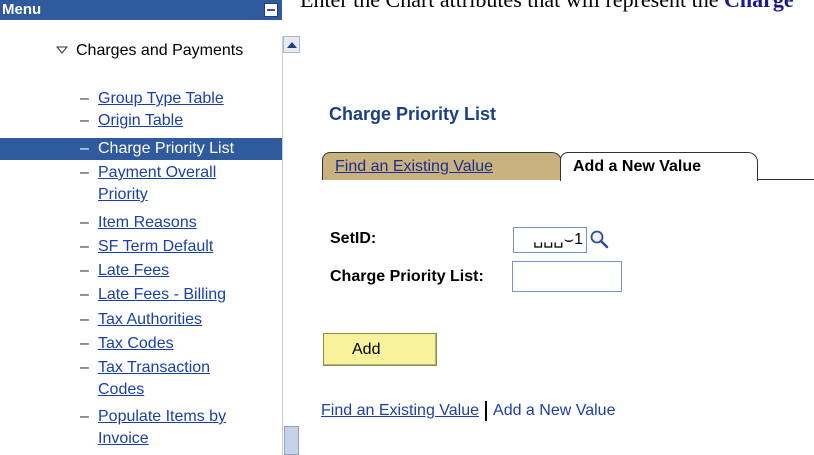 The width and height of the screenshot is (814, 455). I want to click on menu-item-link: Tax Codes, so click(136, 343).